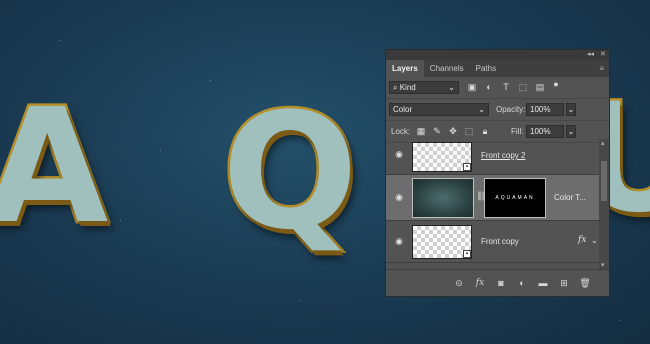  I want to click on fill-value: 100%, so click(540, 131).